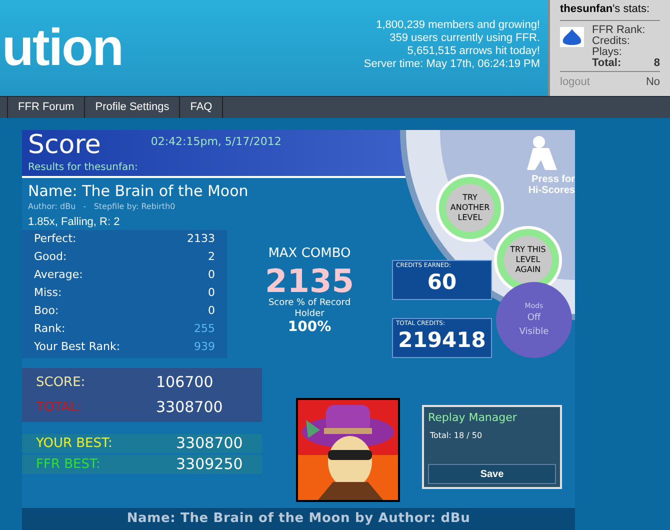 The width and height of the screenshot is (670, 530). What do you see at coordinates (204, 328) in the screenshot?
I see `judgement-value: 255` at bounding box center [204, 328].